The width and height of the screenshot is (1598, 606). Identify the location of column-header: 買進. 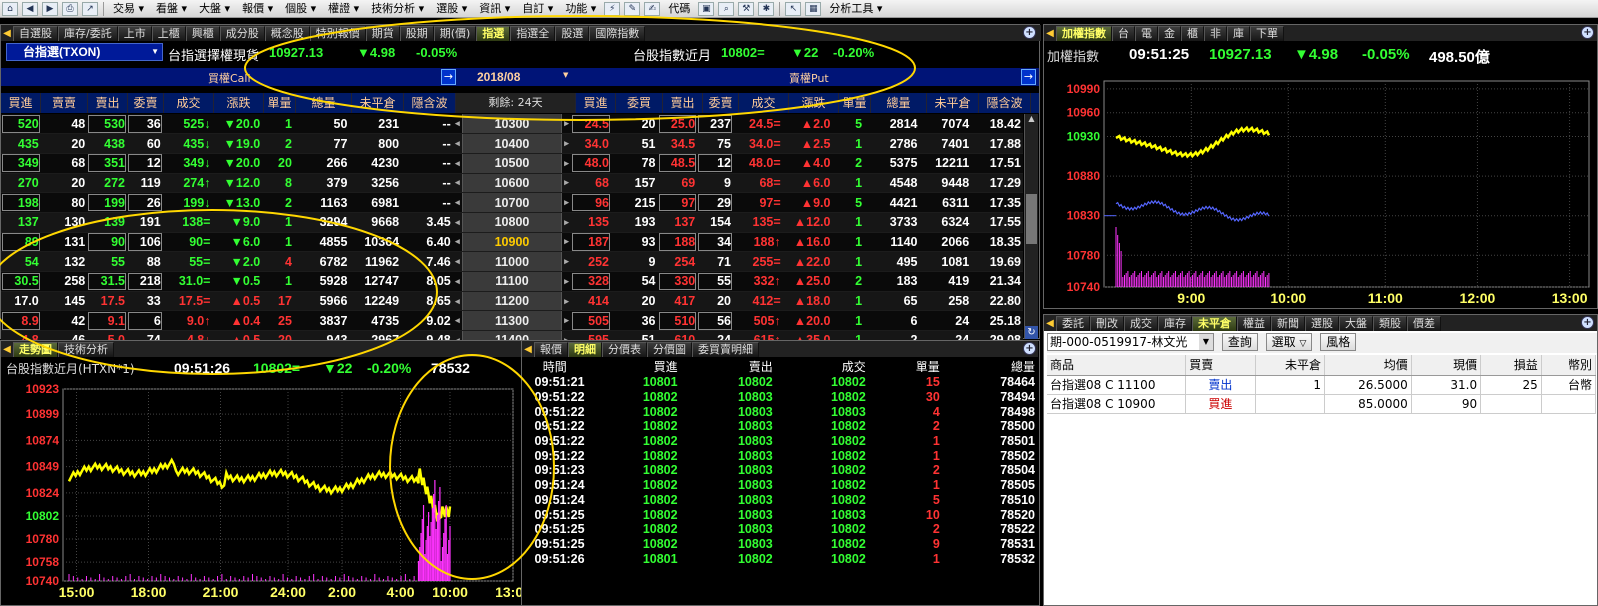
(21, 103).